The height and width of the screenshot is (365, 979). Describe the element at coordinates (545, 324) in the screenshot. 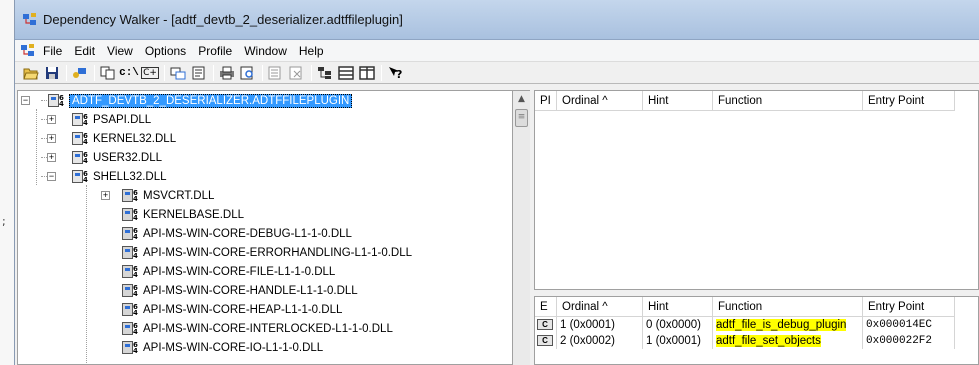

I see `c-function-icon: C` at that location.